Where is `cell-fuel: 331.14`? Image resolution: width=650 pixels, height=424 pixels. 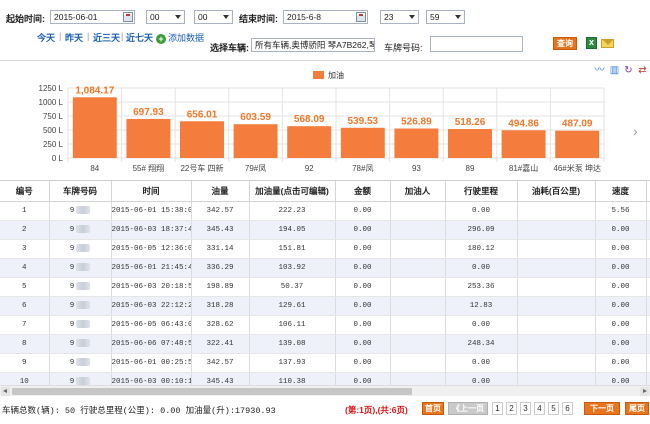
cell-fuel: 331.14 is located at coordinates (220, 249).